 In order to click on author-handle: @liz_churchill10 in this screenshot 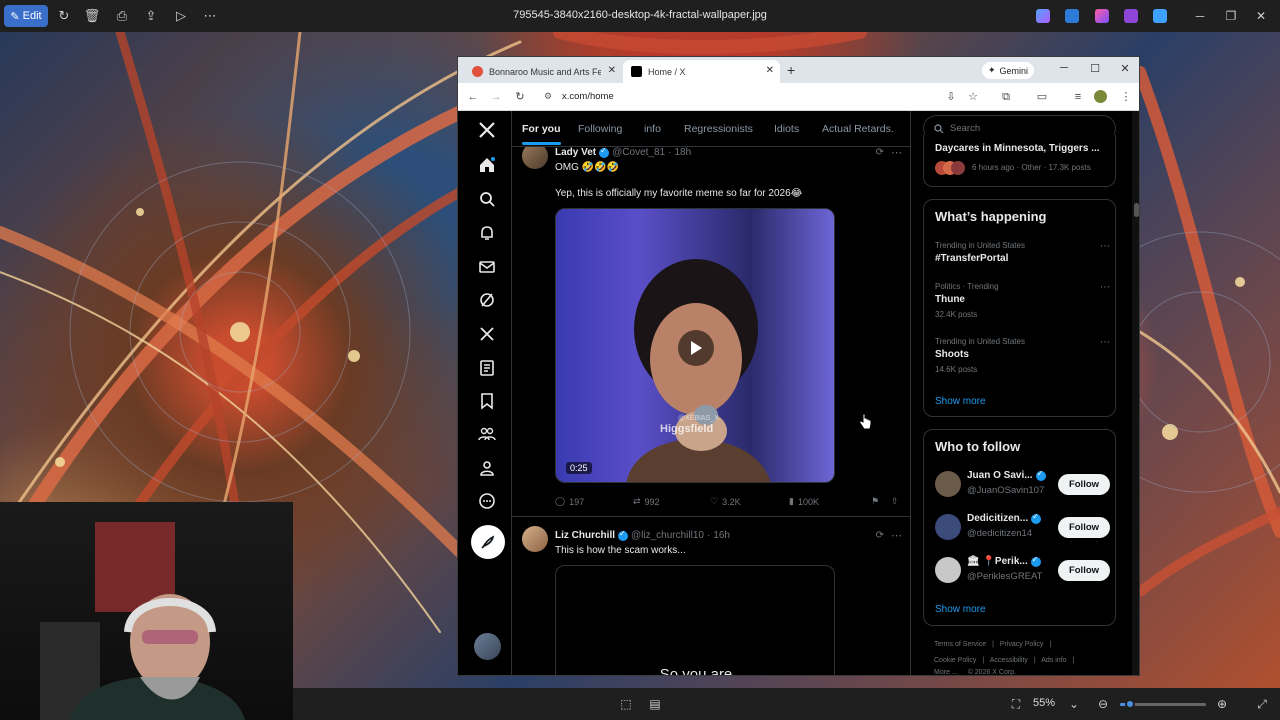, I will do `click(667, 535)`.